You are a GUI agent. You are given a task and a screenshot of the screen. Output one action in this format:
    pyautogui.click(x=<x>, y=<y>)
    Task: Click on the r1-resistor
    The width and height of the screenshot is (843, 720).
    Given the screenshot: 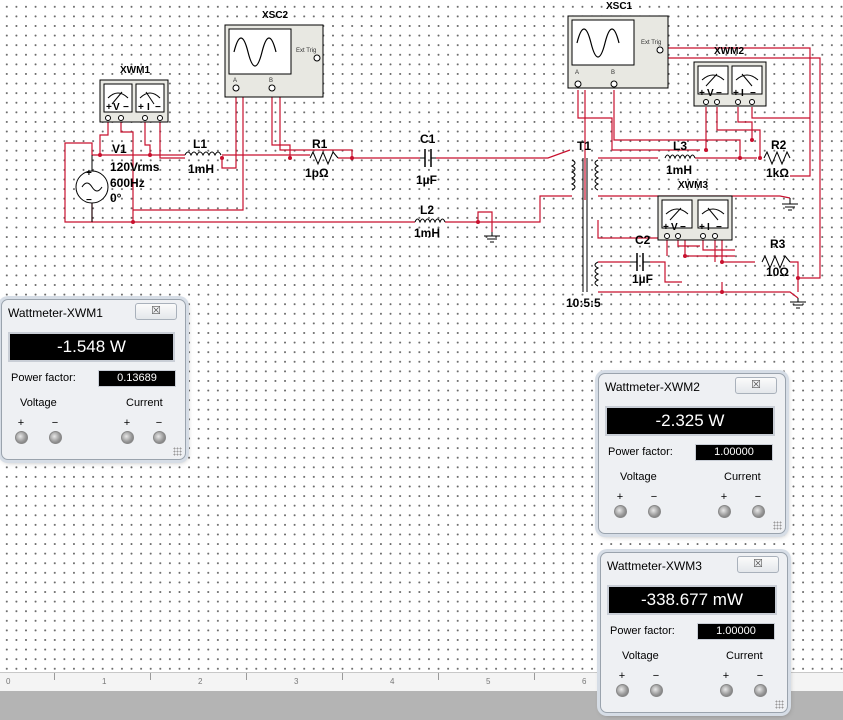 What is the action you would take?
    pyautogui.click(x=324, y=158)
    